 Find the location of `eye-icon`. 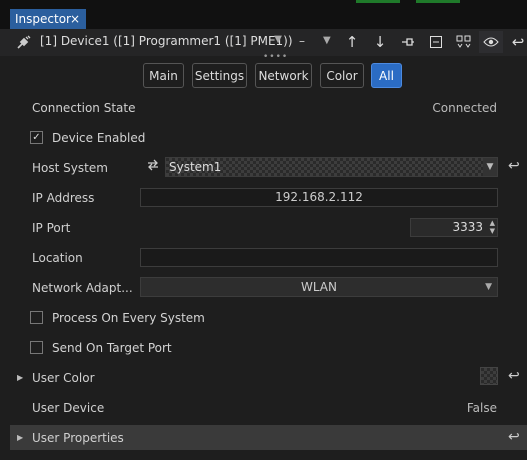

eye-icon is located at coordinates (491, 42).